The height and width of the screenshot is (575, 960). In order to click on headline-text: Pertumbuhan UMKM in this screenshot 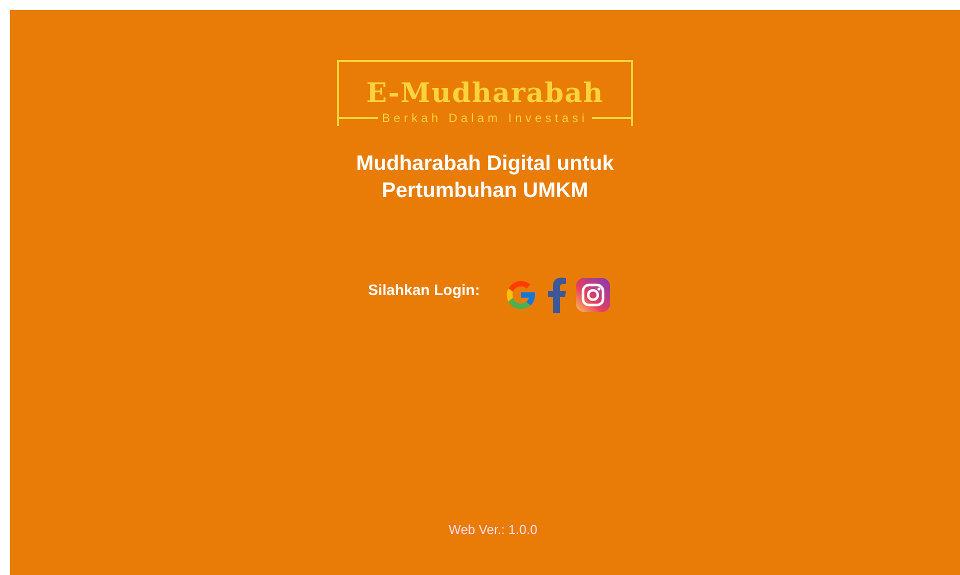, I will do `click(485, 191)`.